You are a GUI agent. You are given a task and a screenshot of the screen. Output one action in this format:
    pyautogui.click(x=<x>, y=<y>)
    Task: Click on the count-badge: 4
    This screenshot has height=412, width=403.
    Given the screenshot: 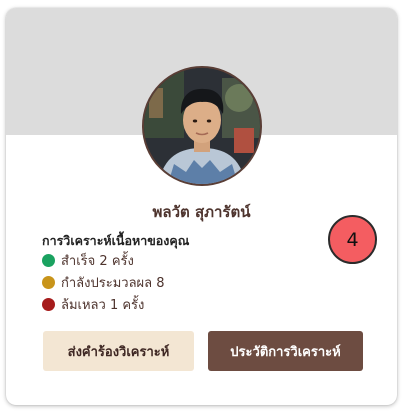 What is the action you would take?
    pyautogui.click(x=352, y=239)
    